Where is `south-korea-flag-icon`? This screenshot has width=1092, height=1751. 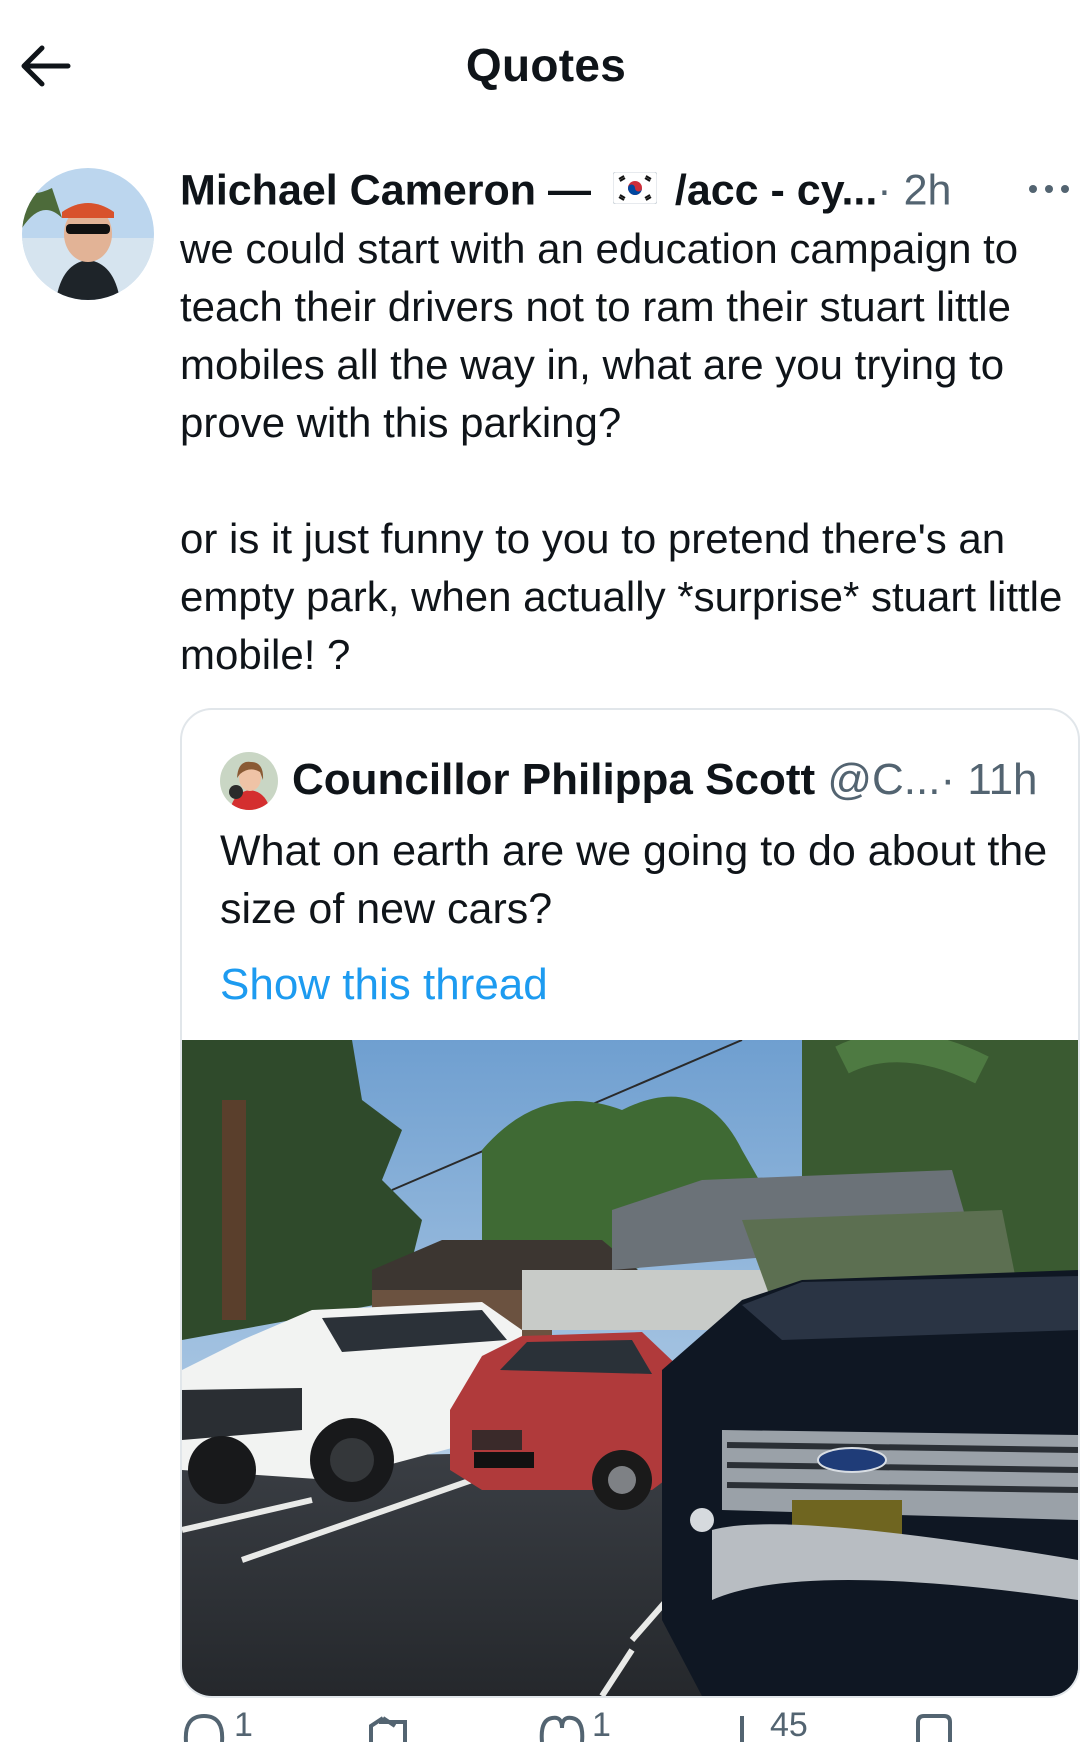 south-korea-flag-icon is located at coordinates (635, 190).